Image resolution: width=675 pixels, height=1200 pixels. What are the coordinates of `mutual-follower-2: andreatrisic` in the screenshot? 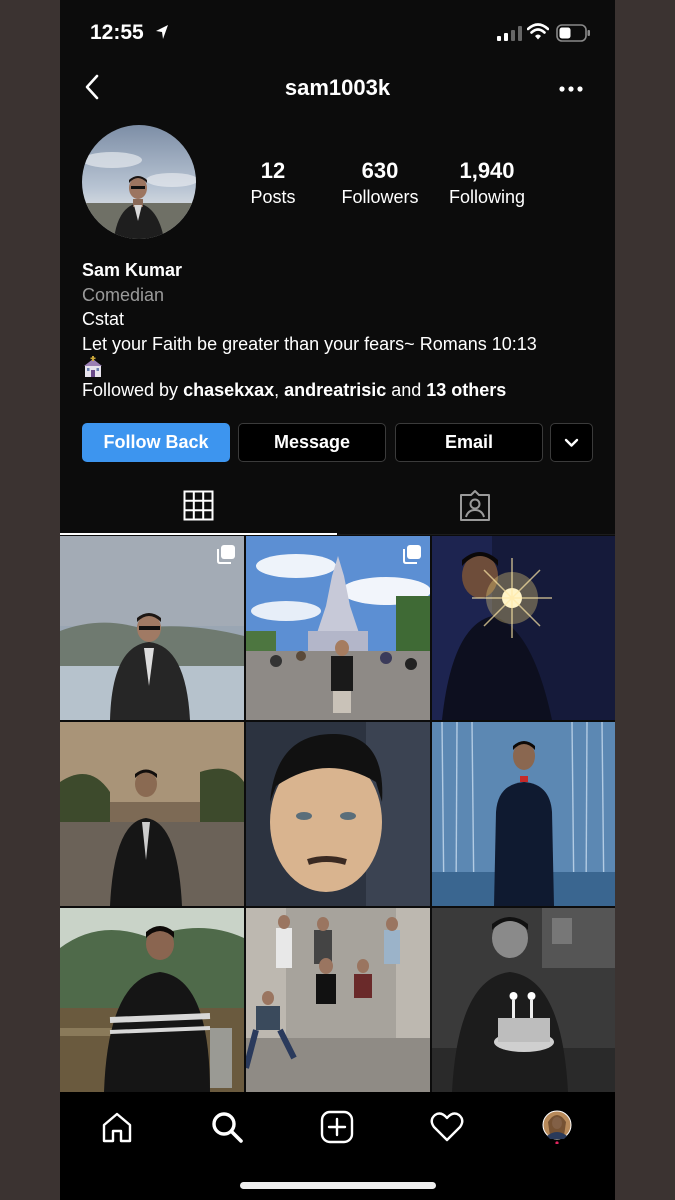 It's located at (335, 390).